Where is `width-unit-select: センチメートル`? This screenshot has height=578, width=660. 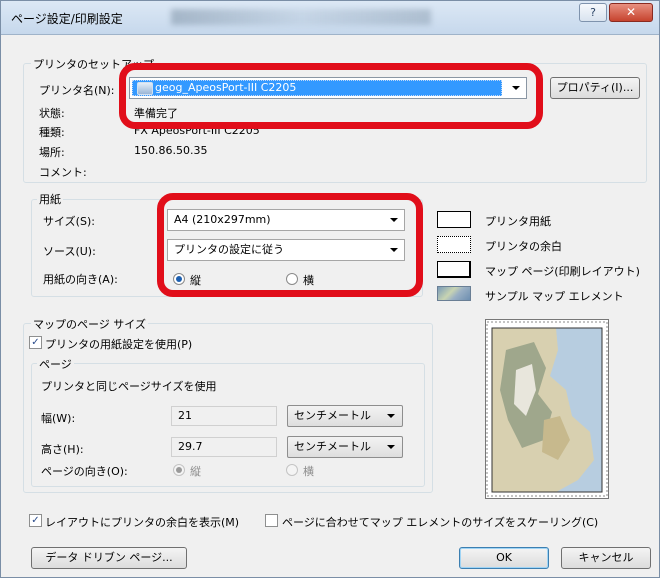 width-unit-select: センチメートル is located at coordinates (345, 416).